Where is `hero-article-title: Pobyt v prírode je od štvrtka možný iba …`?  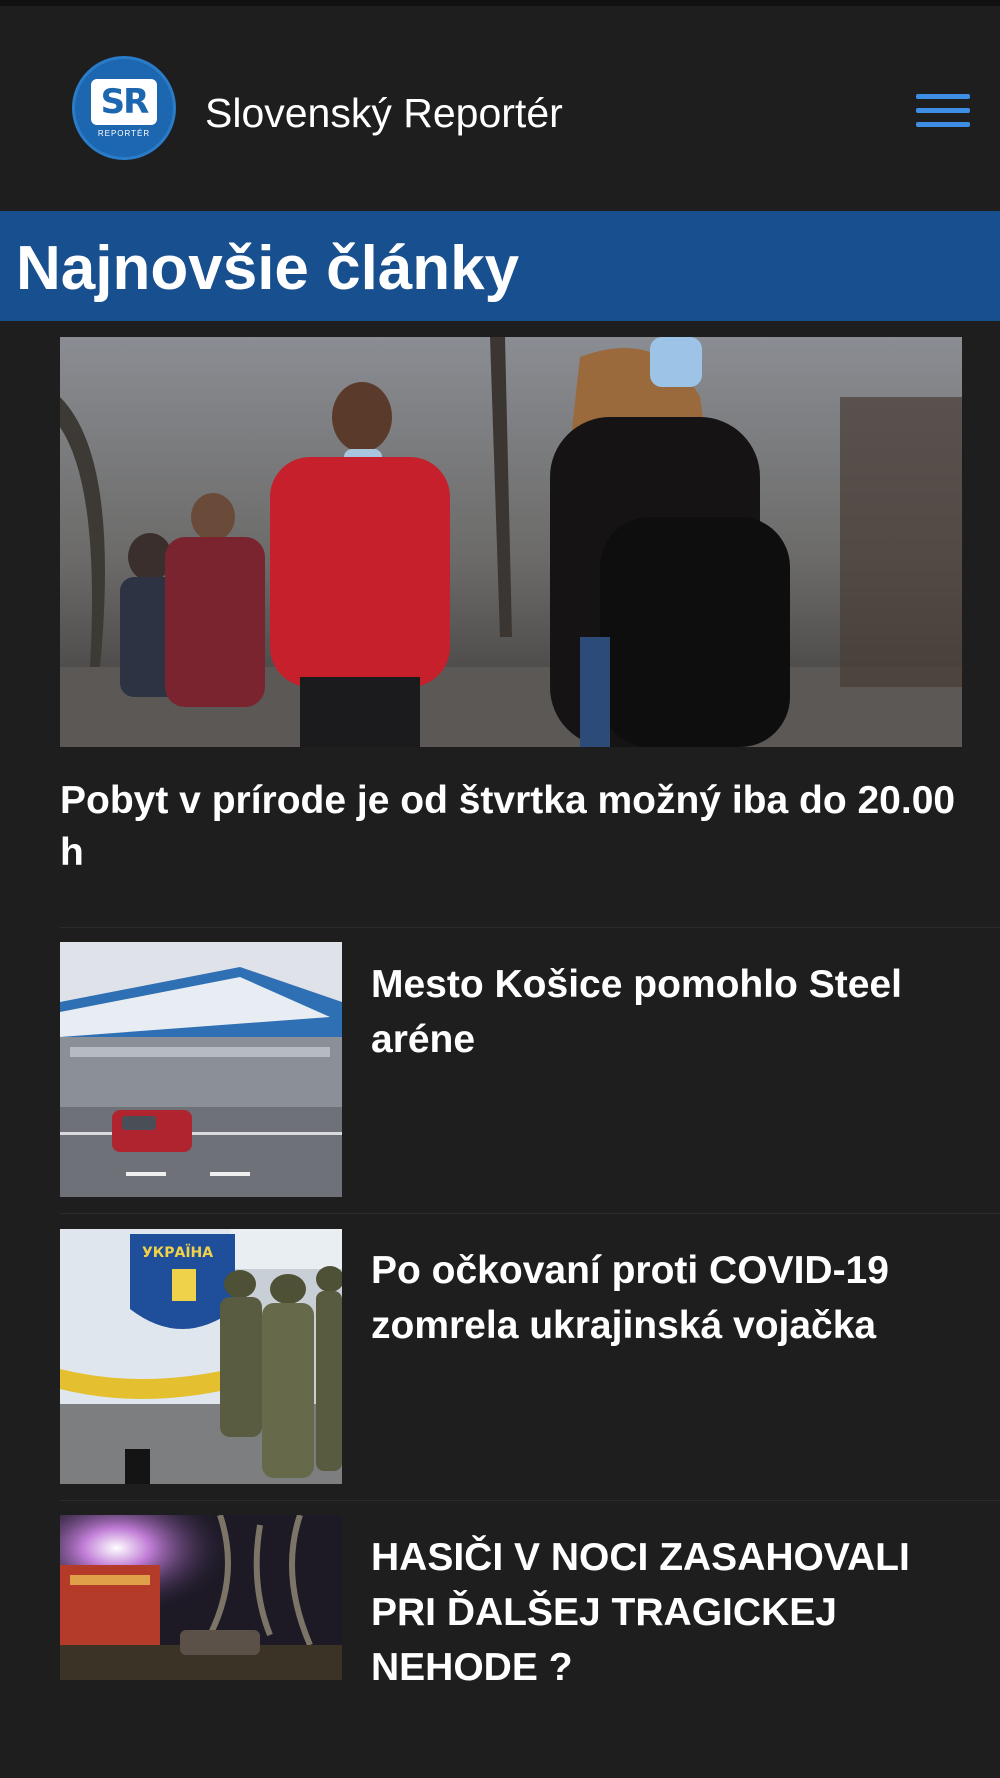 hero-article-title: Pobyt v prírode je od štvrtka možný iba … is located at coordinates (510, 827).